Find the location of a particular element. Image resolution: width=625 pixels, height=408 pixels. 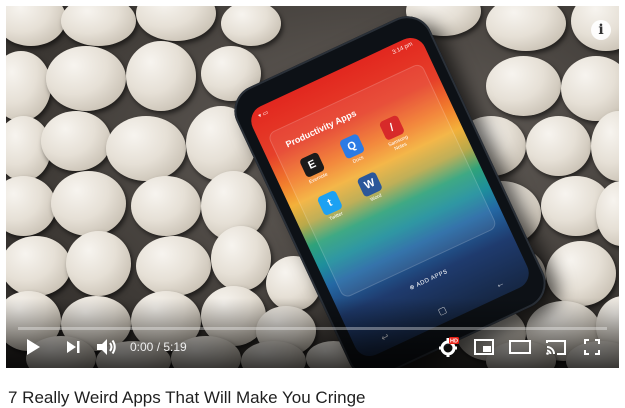

miniplayer-icon is located at coordinates (484, 347).